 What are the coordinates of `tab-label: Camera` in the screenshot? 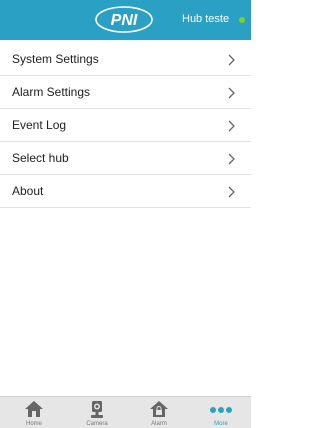 It's located at (97, 424).